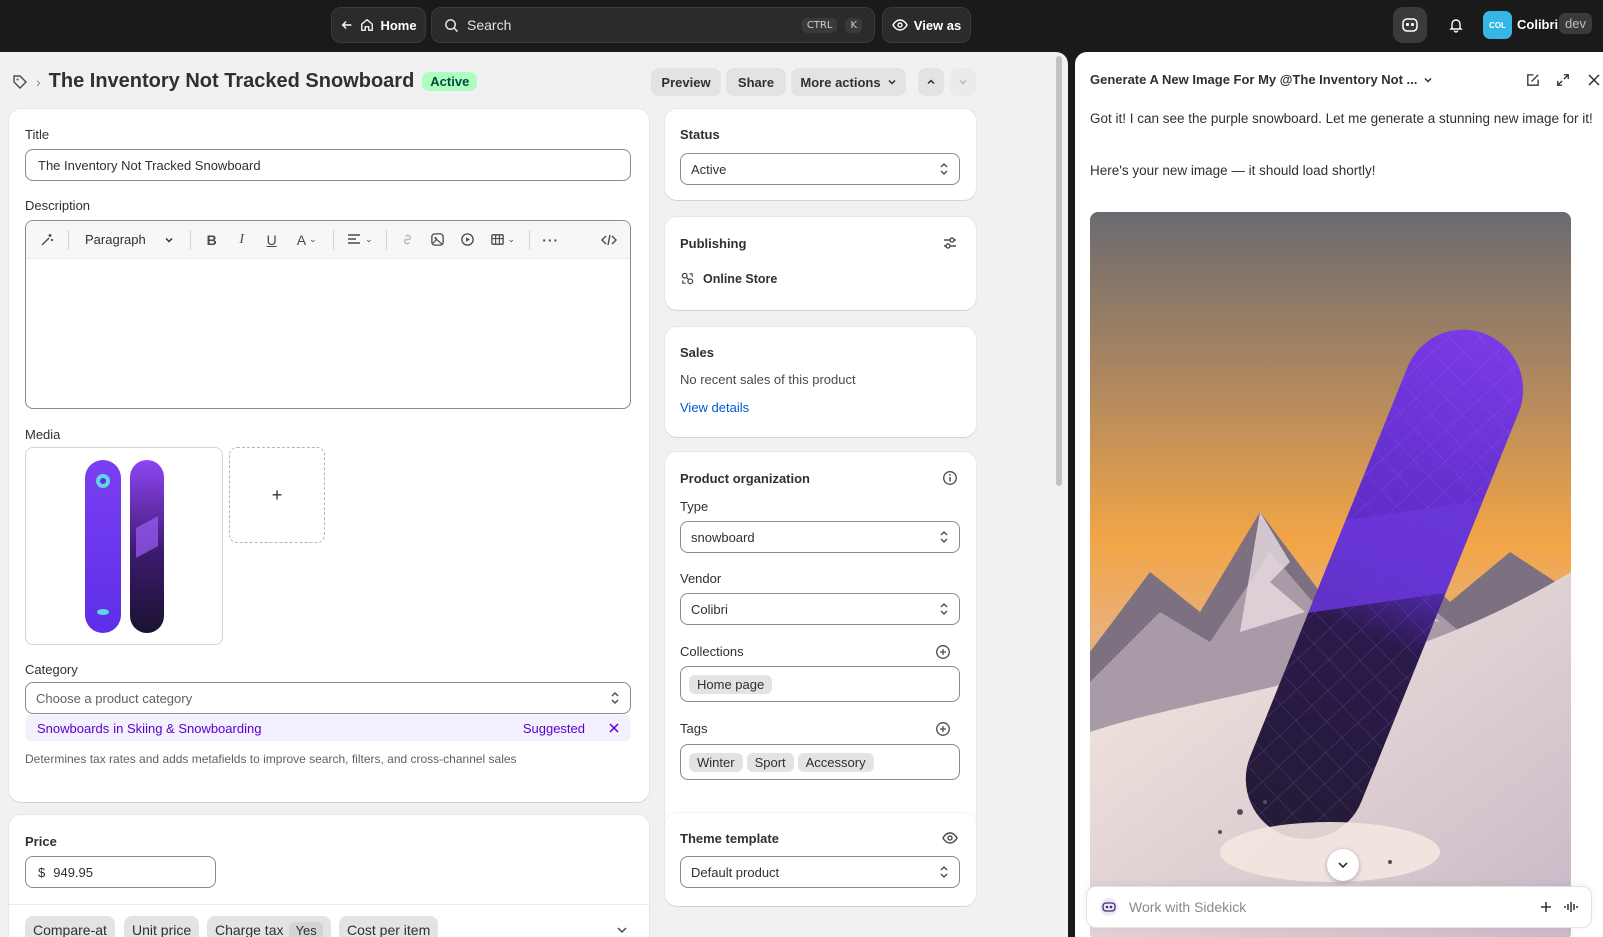 This screenshot has height=937, width=1603. I want to click on home-button: Home, so click(378, 25).